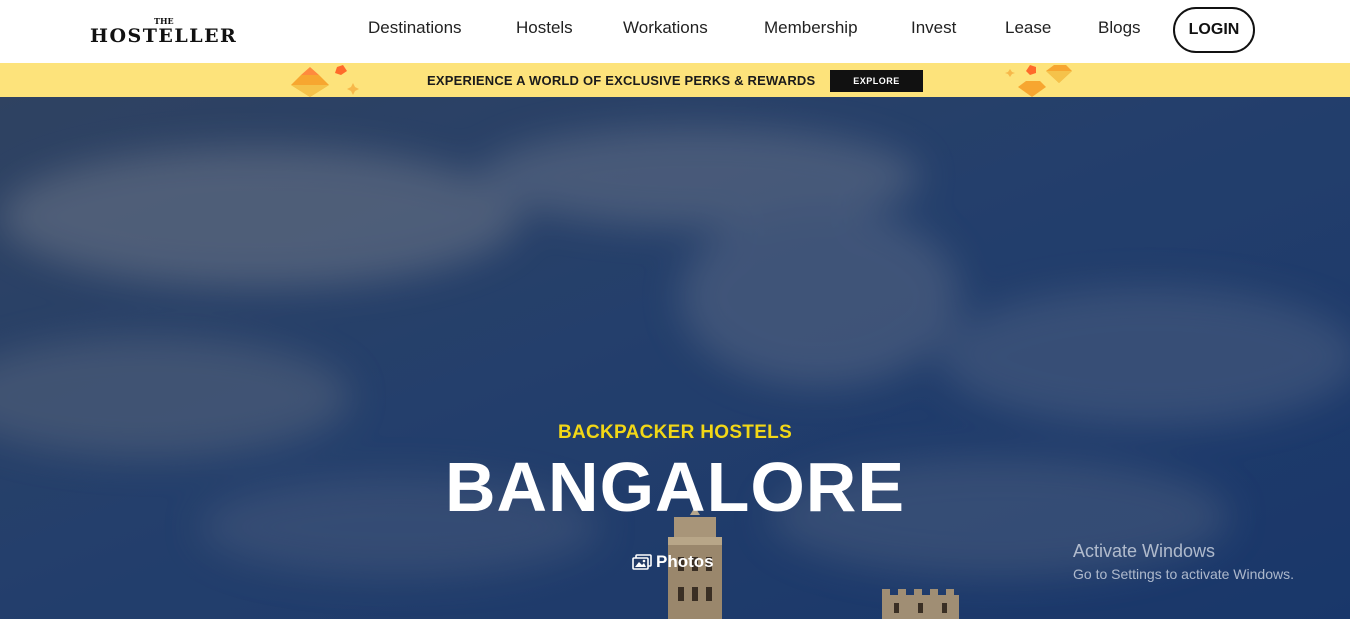 This screenshot has height=619, width=1350. Describe the element at coordinates (642, 562) in the screenshot. I see `photos-icon` at that location.